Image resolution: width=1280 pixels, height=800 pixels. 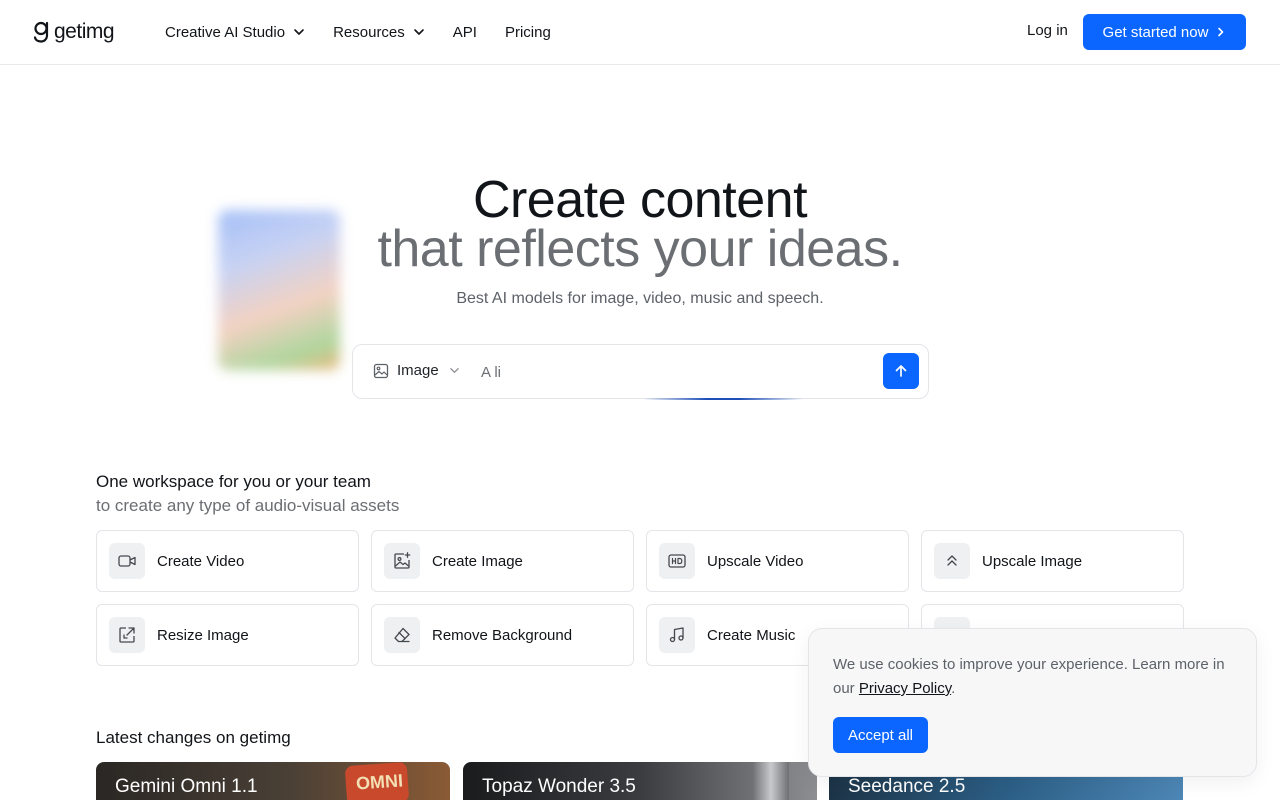 I want to click on tool-upscale-video: Upscale Video, so click(x=777, y=561).